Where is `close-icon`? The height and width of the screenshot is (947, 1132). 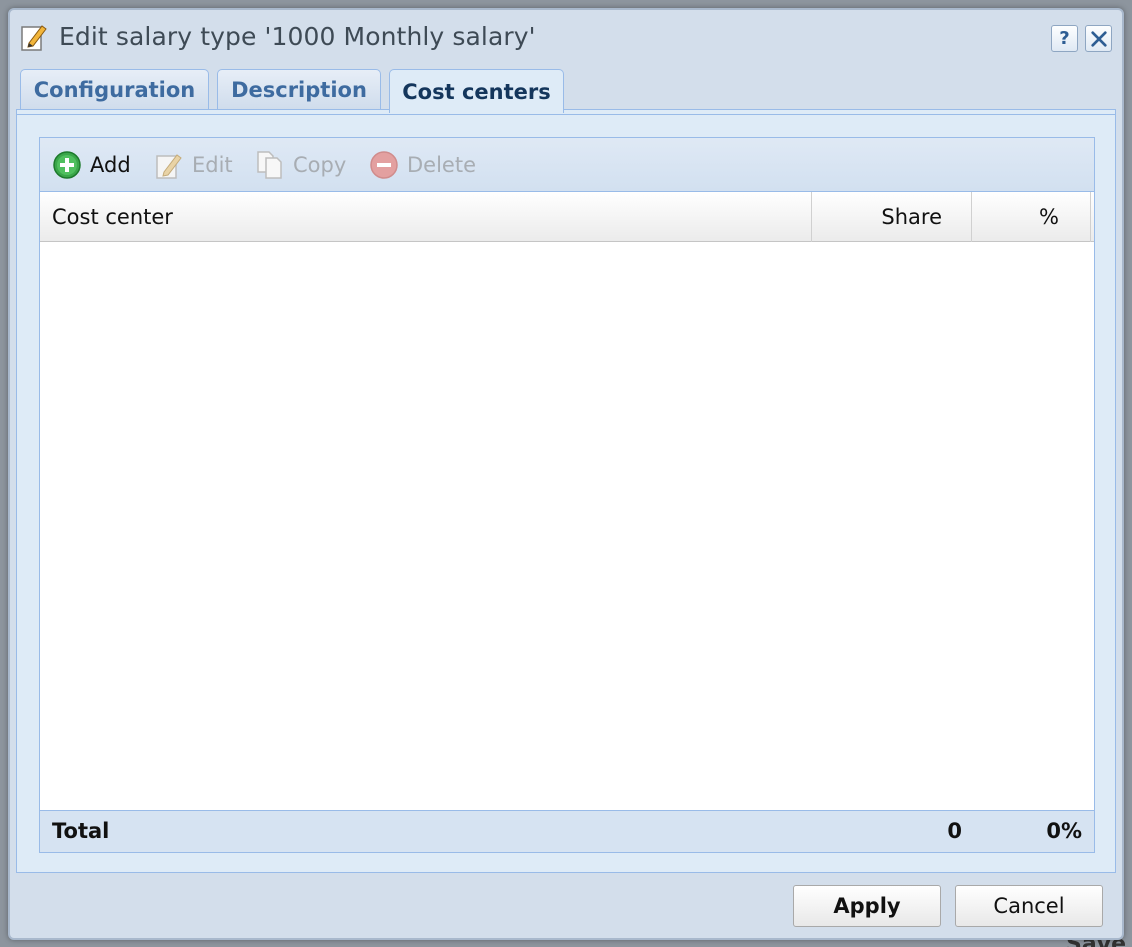
close-icon is located at coordinates (1098, 38).